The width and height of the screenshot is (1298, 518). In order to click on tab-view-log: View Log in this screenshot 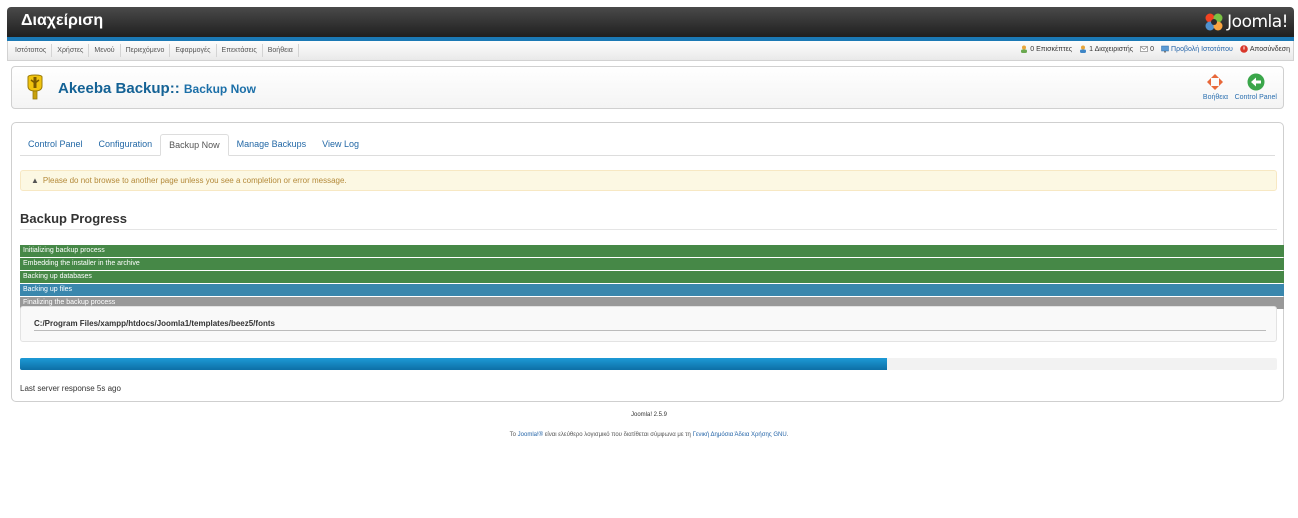, I will do `click(340, 145)`.